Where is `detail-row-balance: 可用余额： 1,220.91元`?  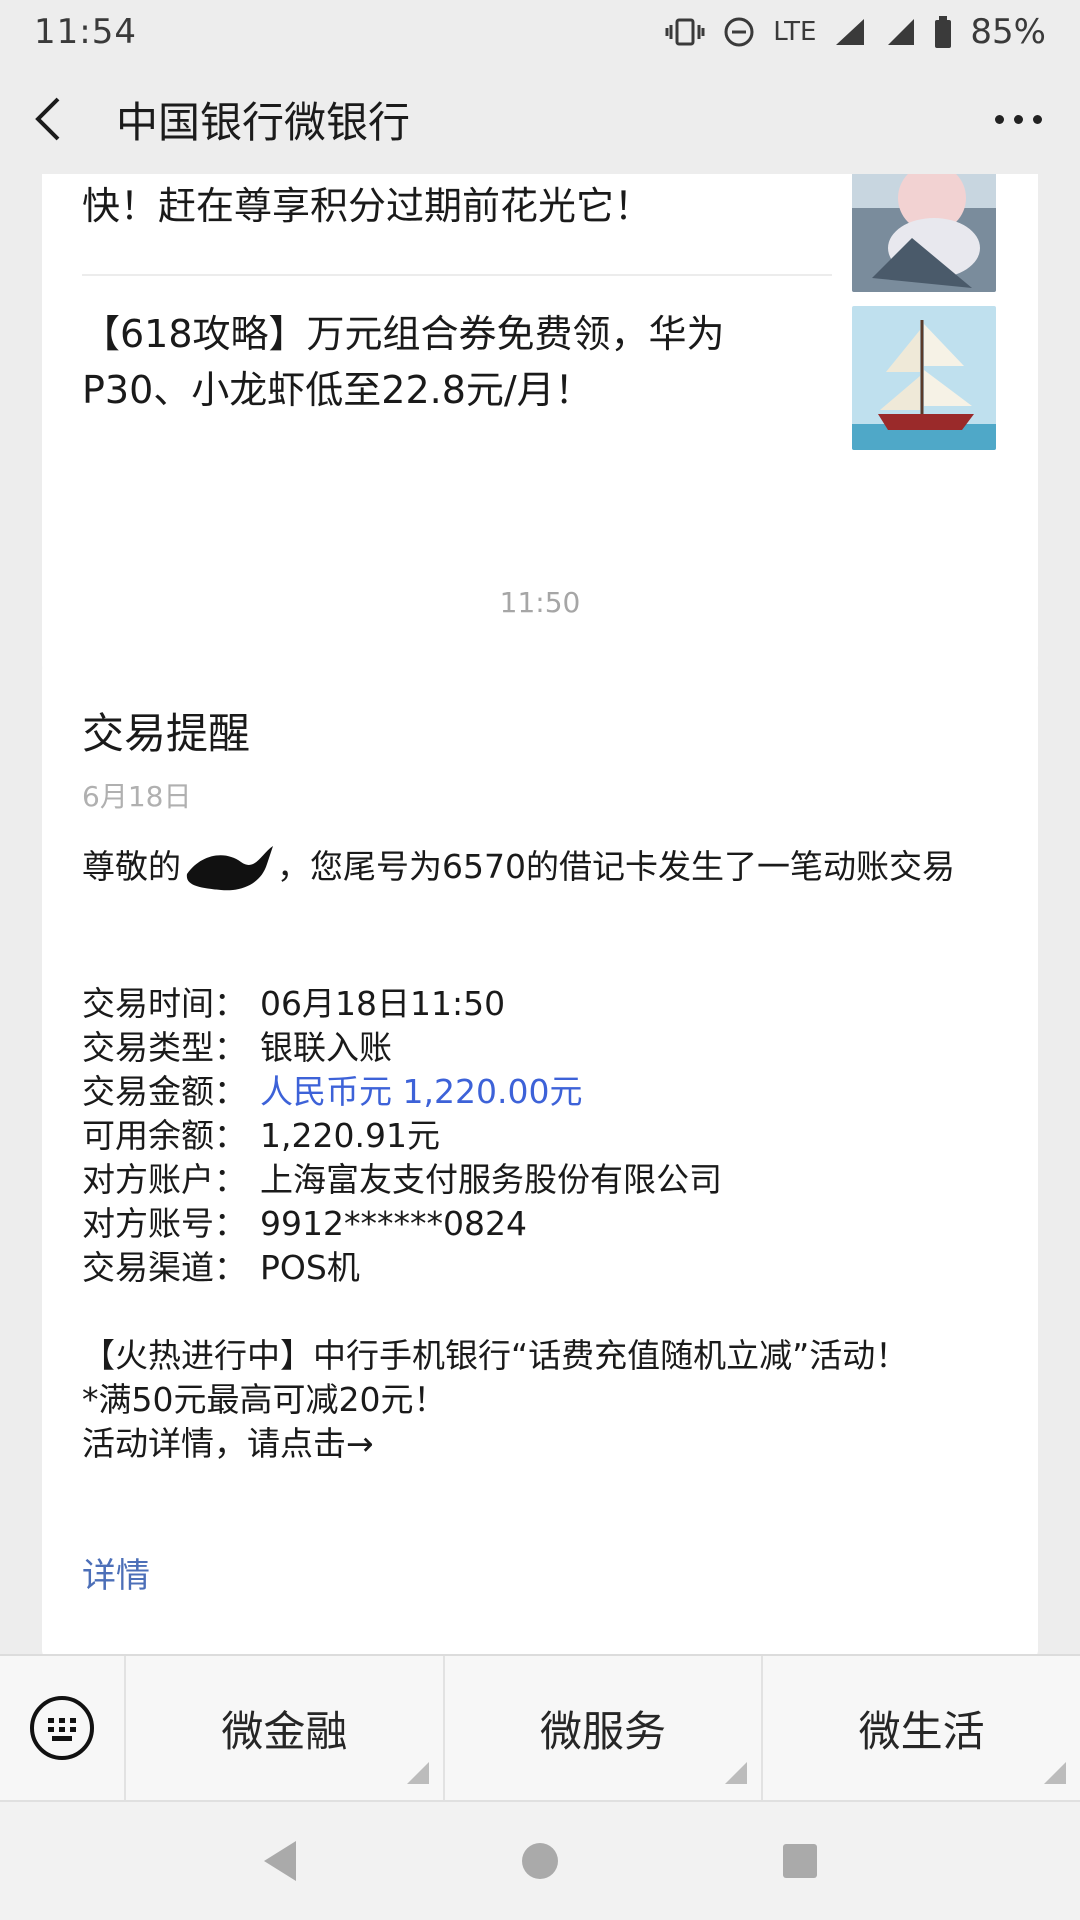 detail-row-balance: 可用余额： 1,220.91元 is located at coordinates (540, 1136).